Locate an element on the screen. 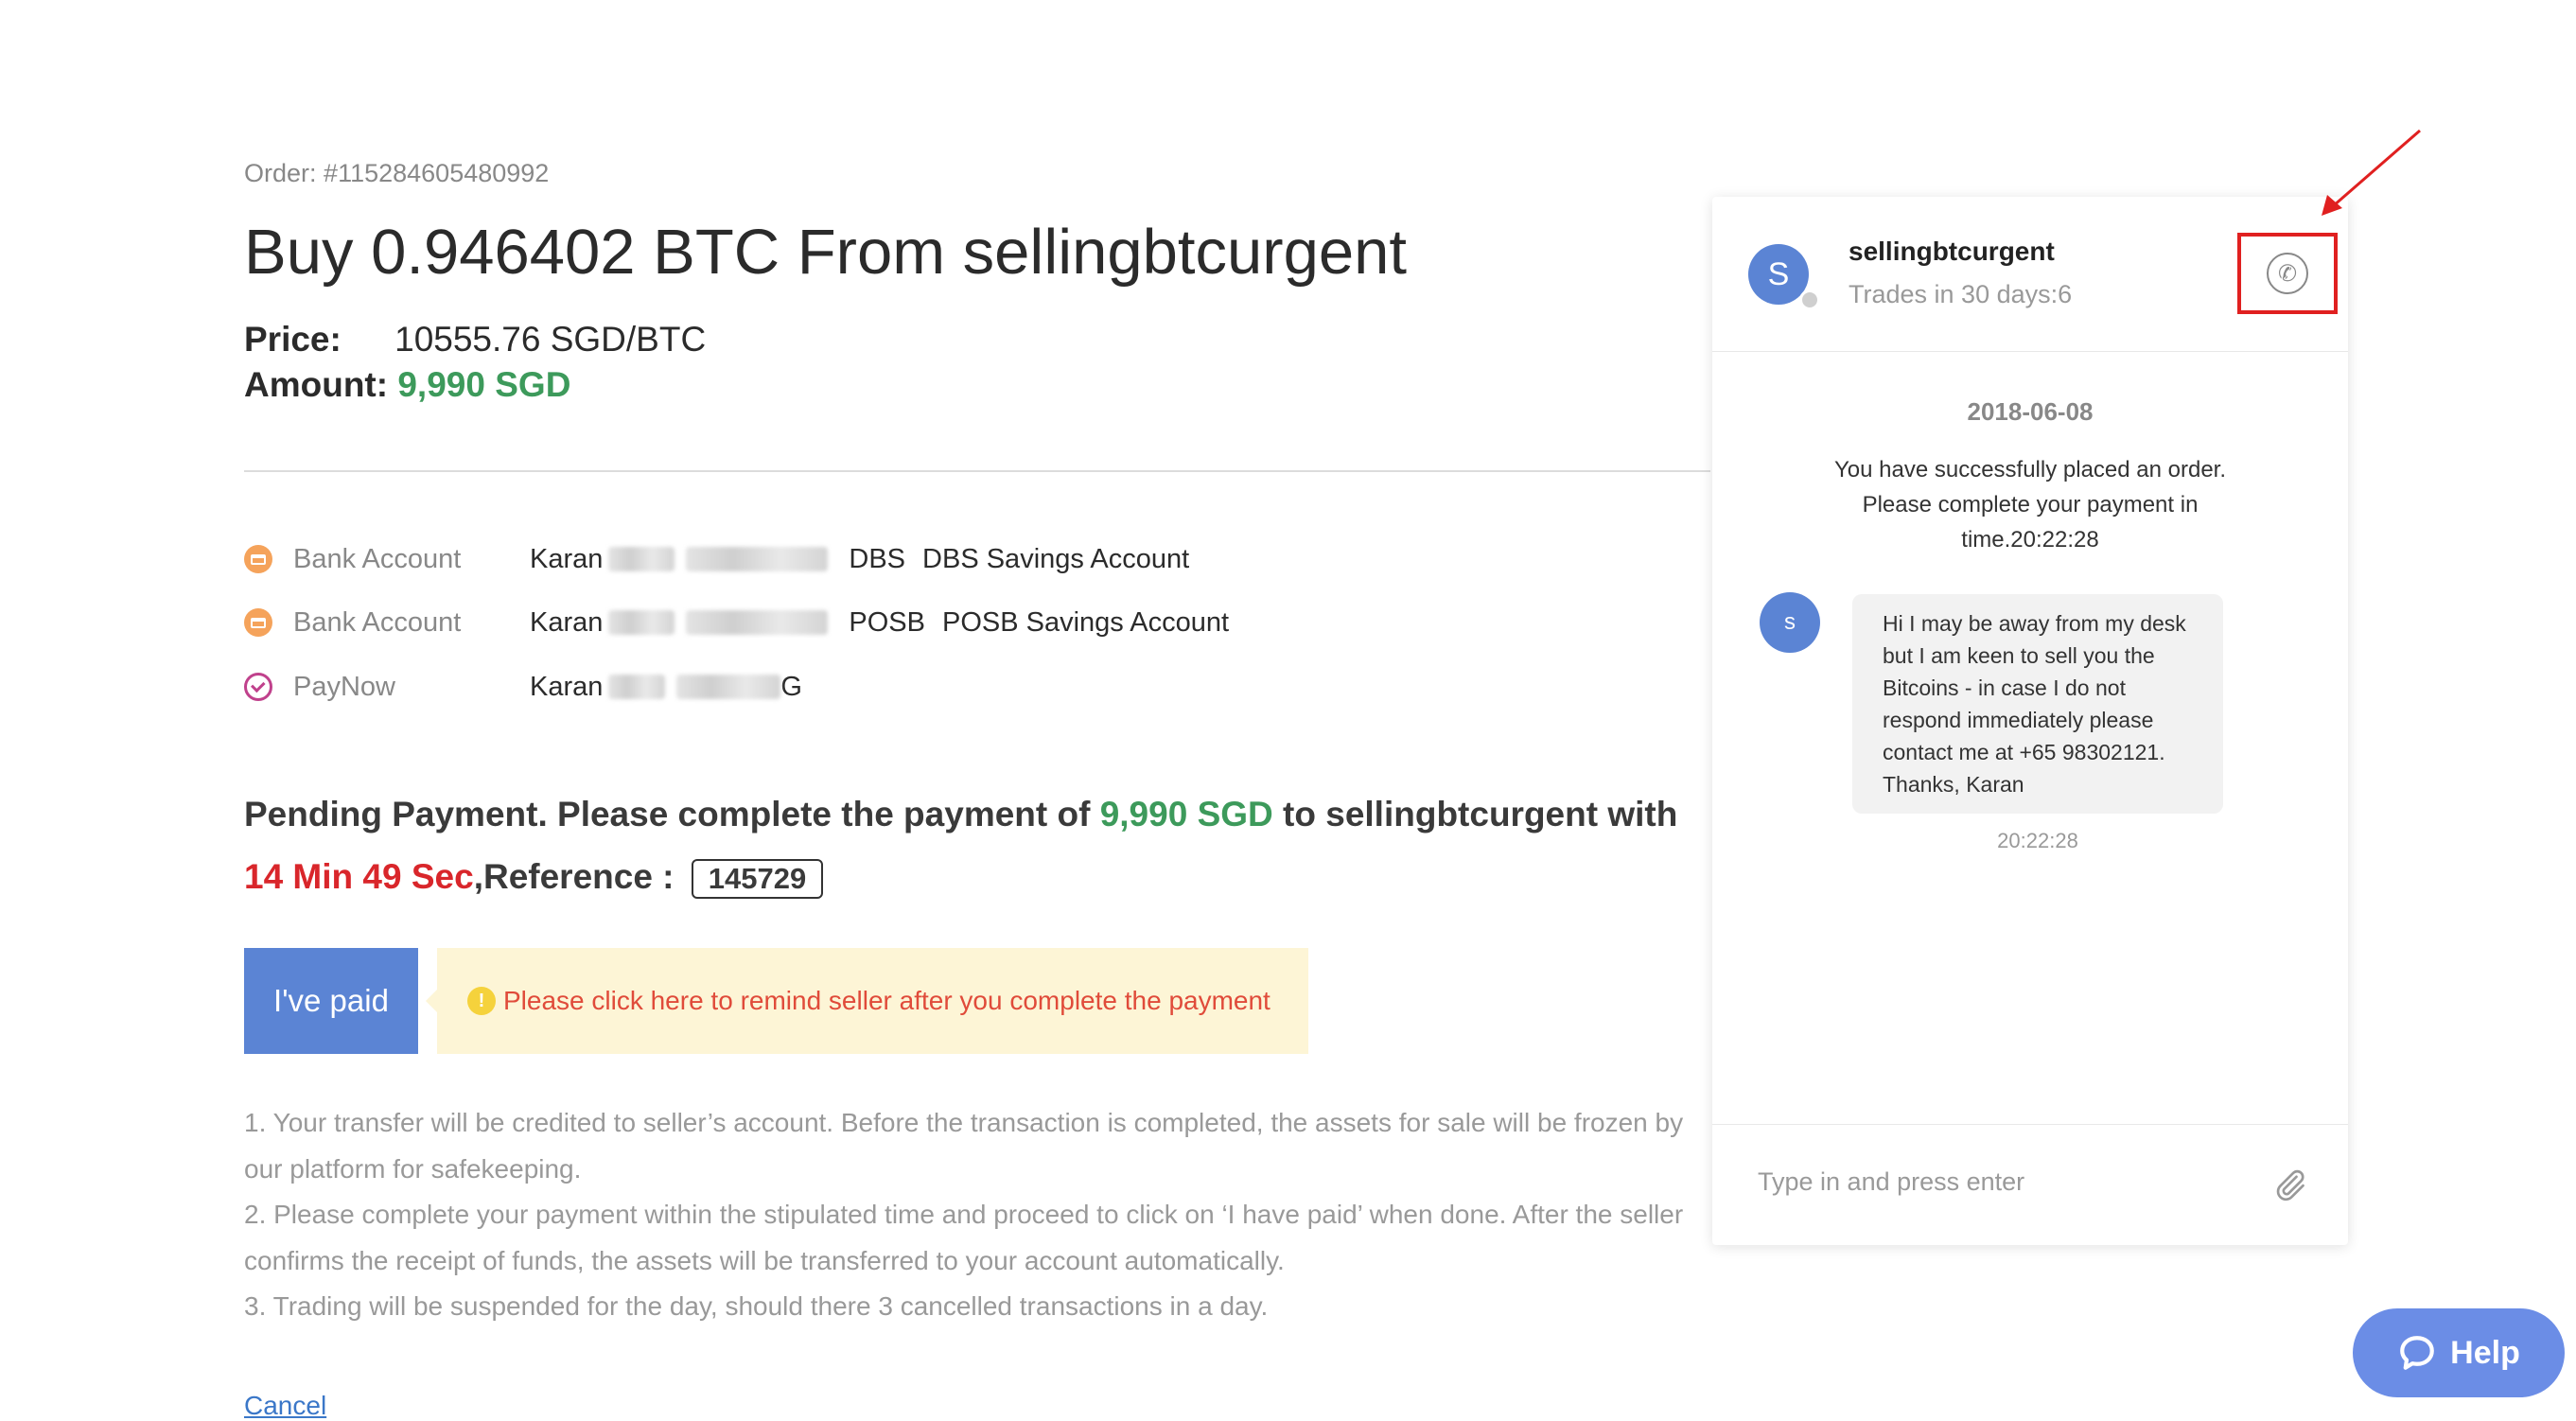 Image resolution: width=2576 pixels, height=1421 pixels. price-label: Price: is located at coordinates (293, 339).